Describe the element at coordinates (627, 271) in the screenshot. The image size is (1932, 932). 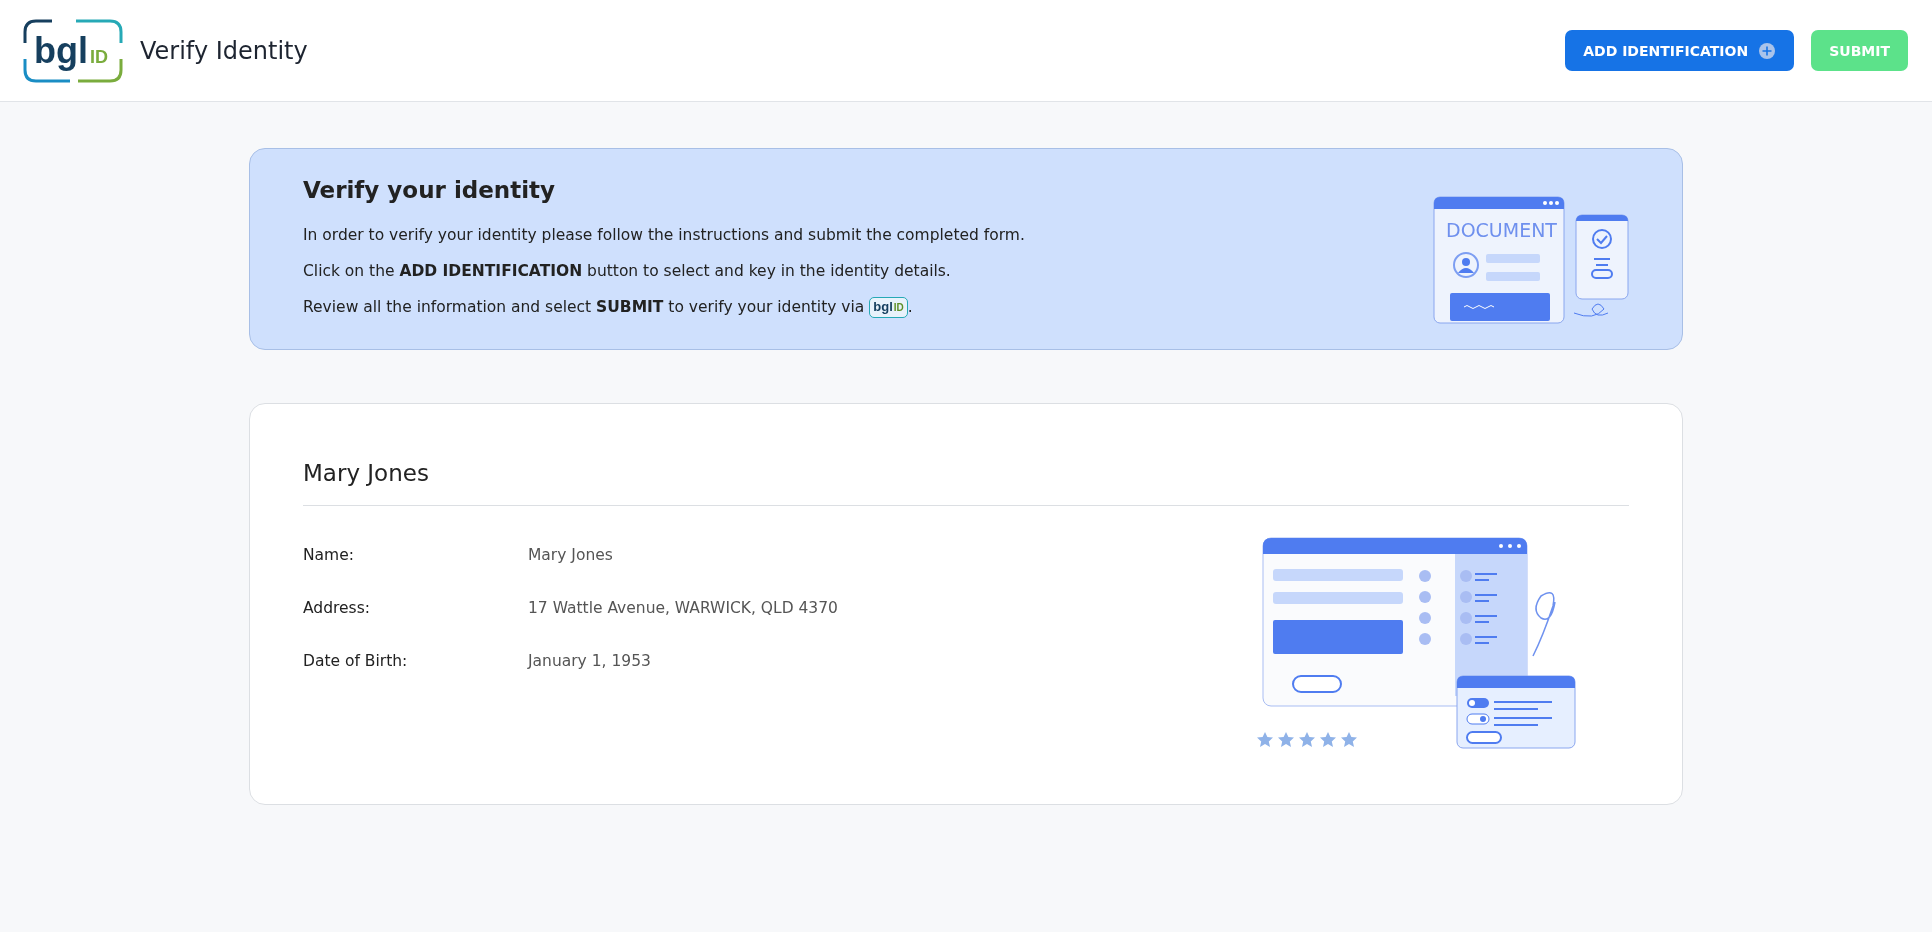
I see `instruction-text: Click on the ADD IDENTIFICATION button to select and key in the identity details.` at that location.